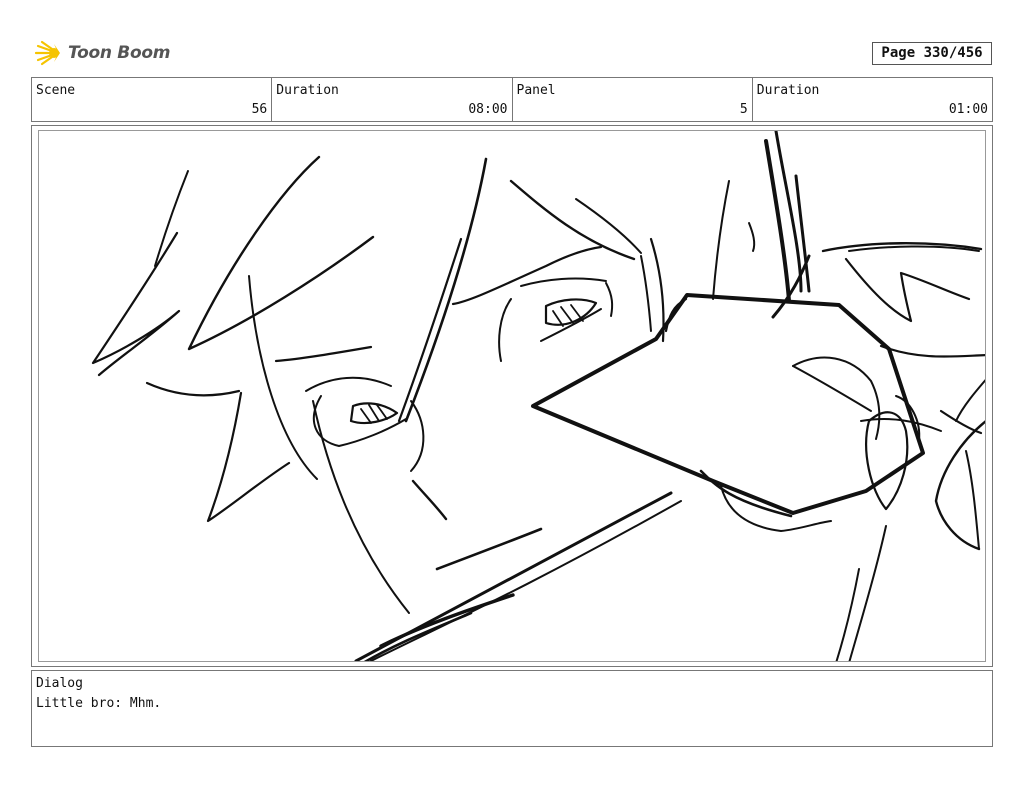 This screenshot has width=1024, height=793. Describe the element at coordinates (872, 99) in the screenshot. I see `panel-duration-cell: Duration 01:00` at that location.